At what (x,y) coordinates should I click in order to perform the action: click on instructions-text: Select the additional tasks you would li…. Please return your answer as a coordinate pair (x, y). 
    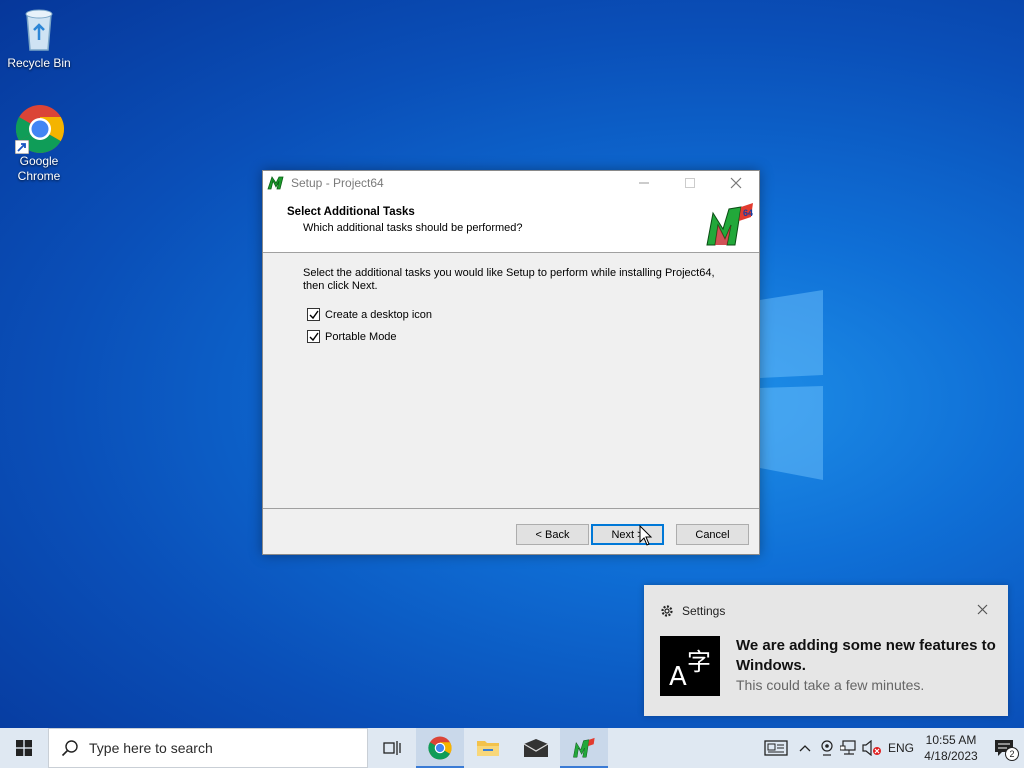
    Looking at the image, I should click on (509, 279).